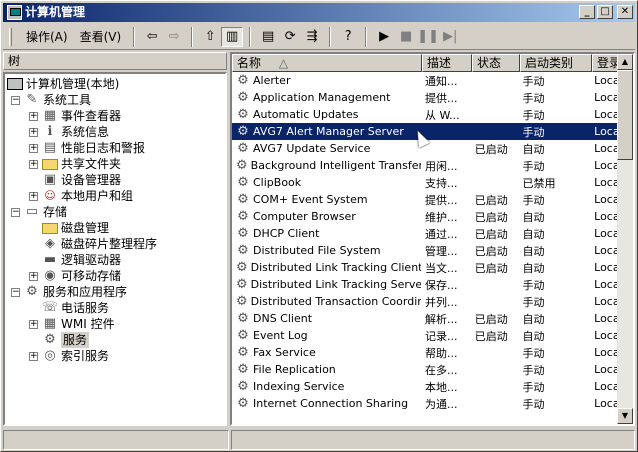  Describe the element at coordinates (91, 180) in the screenshot. I see `tree-item-label: 设备管理器` at that location.